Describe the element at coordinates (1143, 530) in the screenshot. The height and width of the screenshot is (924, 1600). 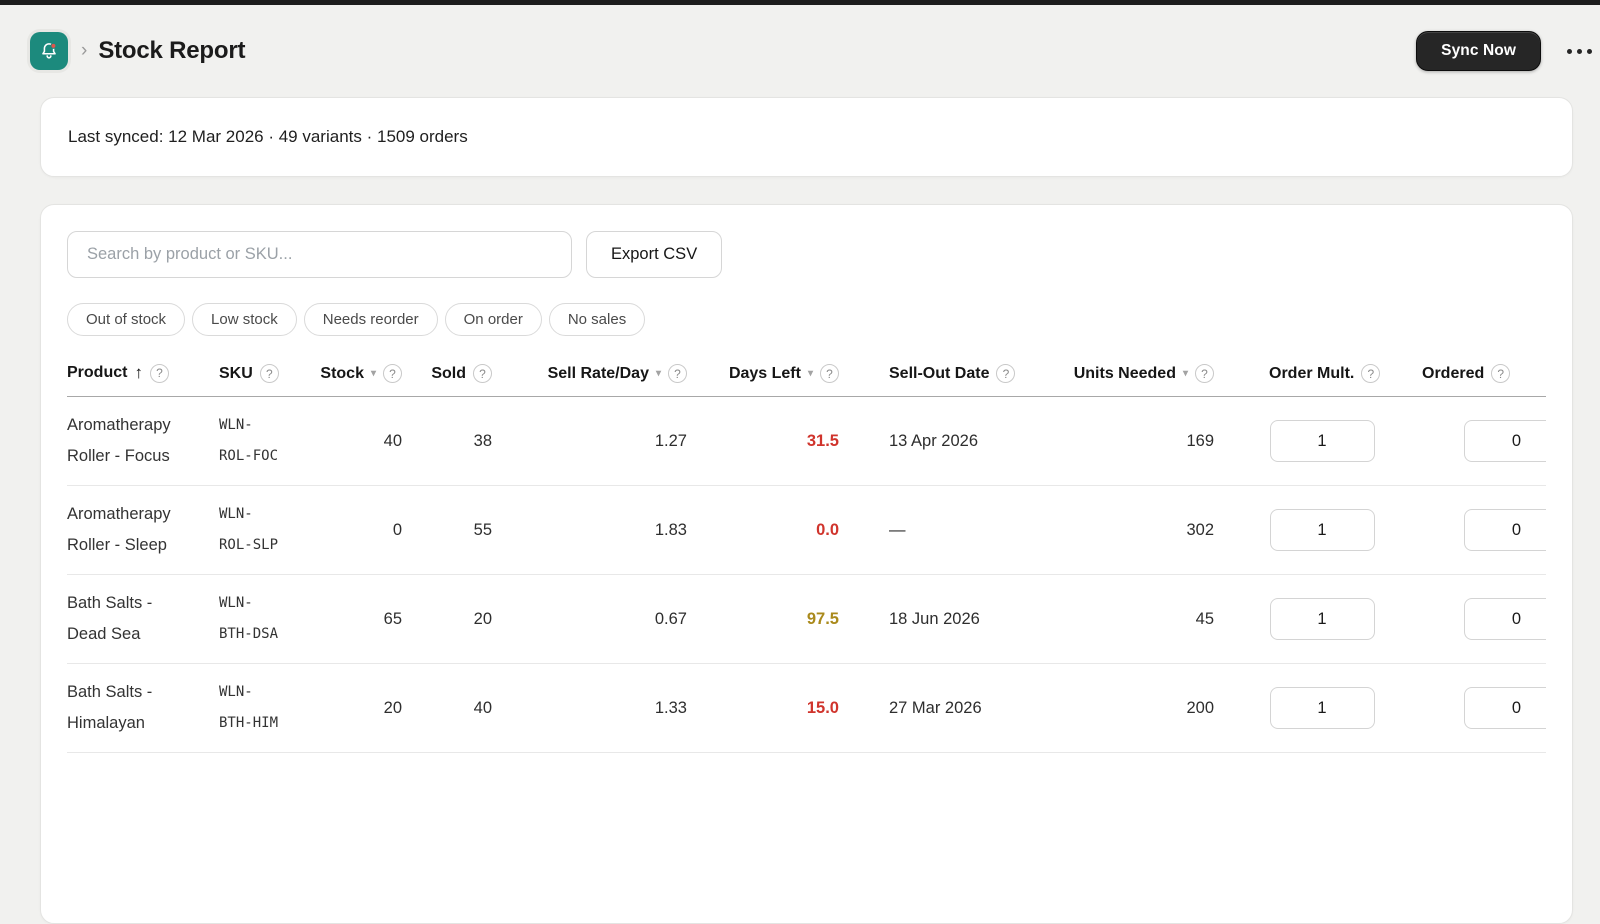
I see `units-needed-value: 302` at that location.